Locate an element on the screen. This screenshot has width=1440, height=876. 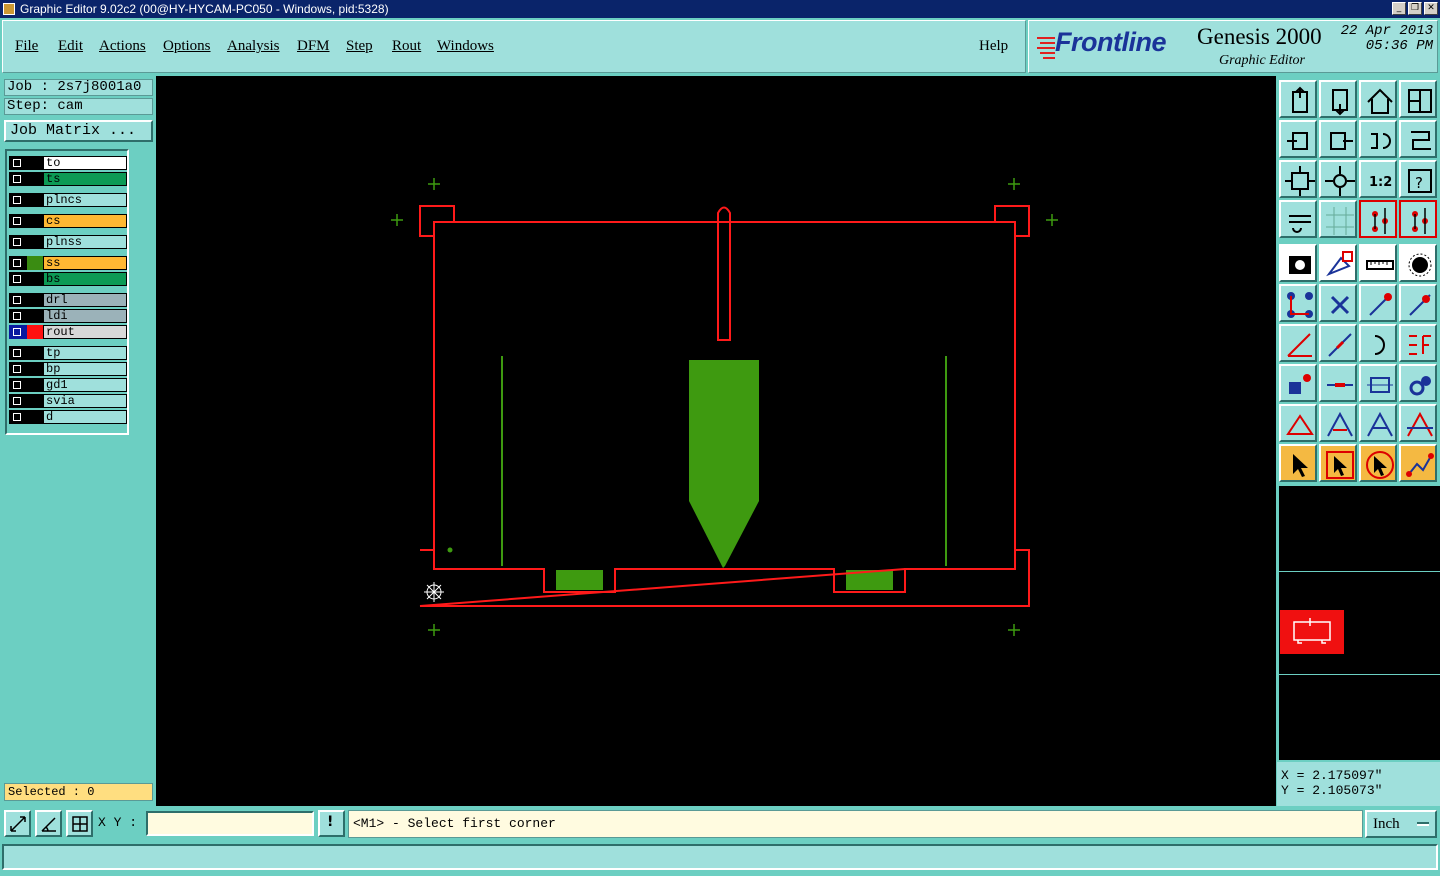
menu-actions: Actions is located at coordinates (122, 46).